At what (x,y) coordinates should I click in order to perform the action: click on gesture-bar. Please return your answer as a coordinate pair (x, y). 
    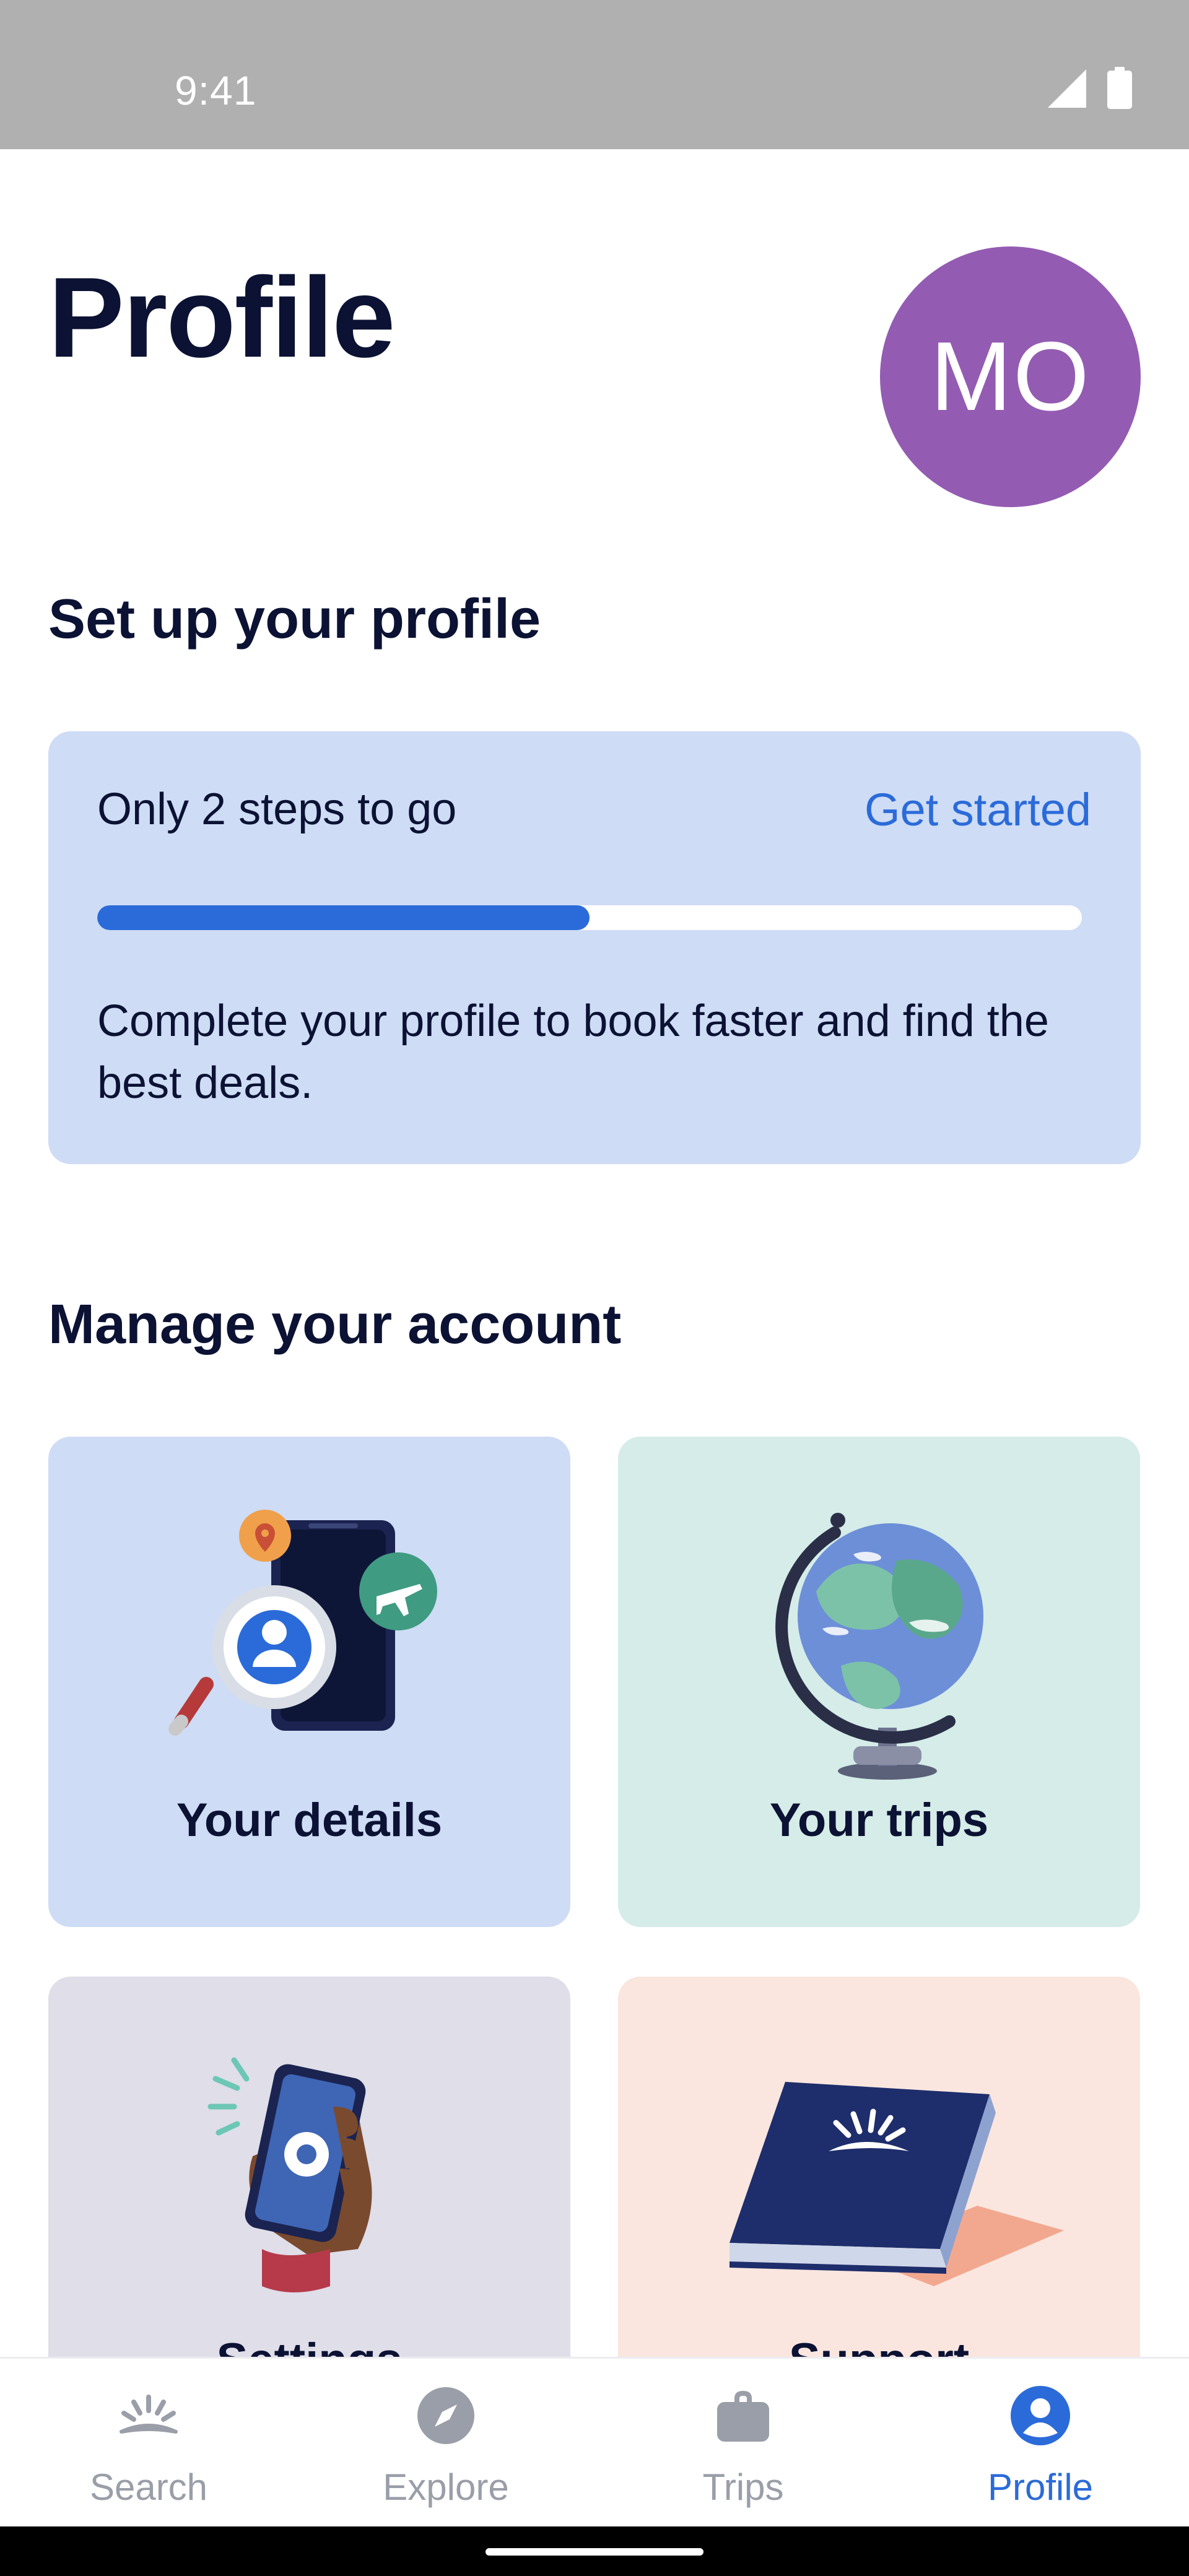
    Looking at the image, I should click on (594, 2551).